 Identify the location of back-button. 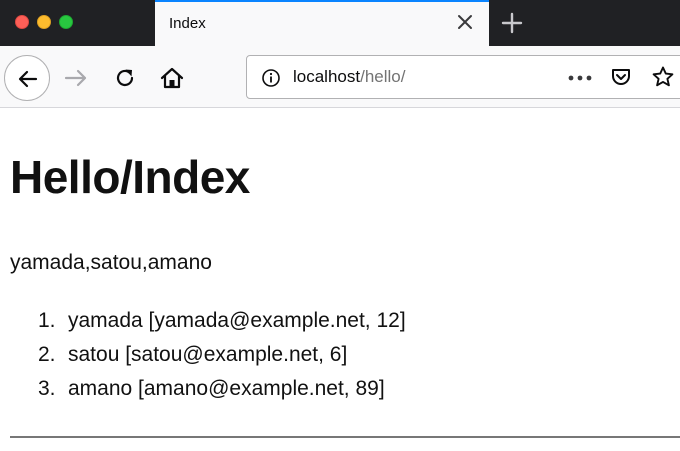
(27, 78).